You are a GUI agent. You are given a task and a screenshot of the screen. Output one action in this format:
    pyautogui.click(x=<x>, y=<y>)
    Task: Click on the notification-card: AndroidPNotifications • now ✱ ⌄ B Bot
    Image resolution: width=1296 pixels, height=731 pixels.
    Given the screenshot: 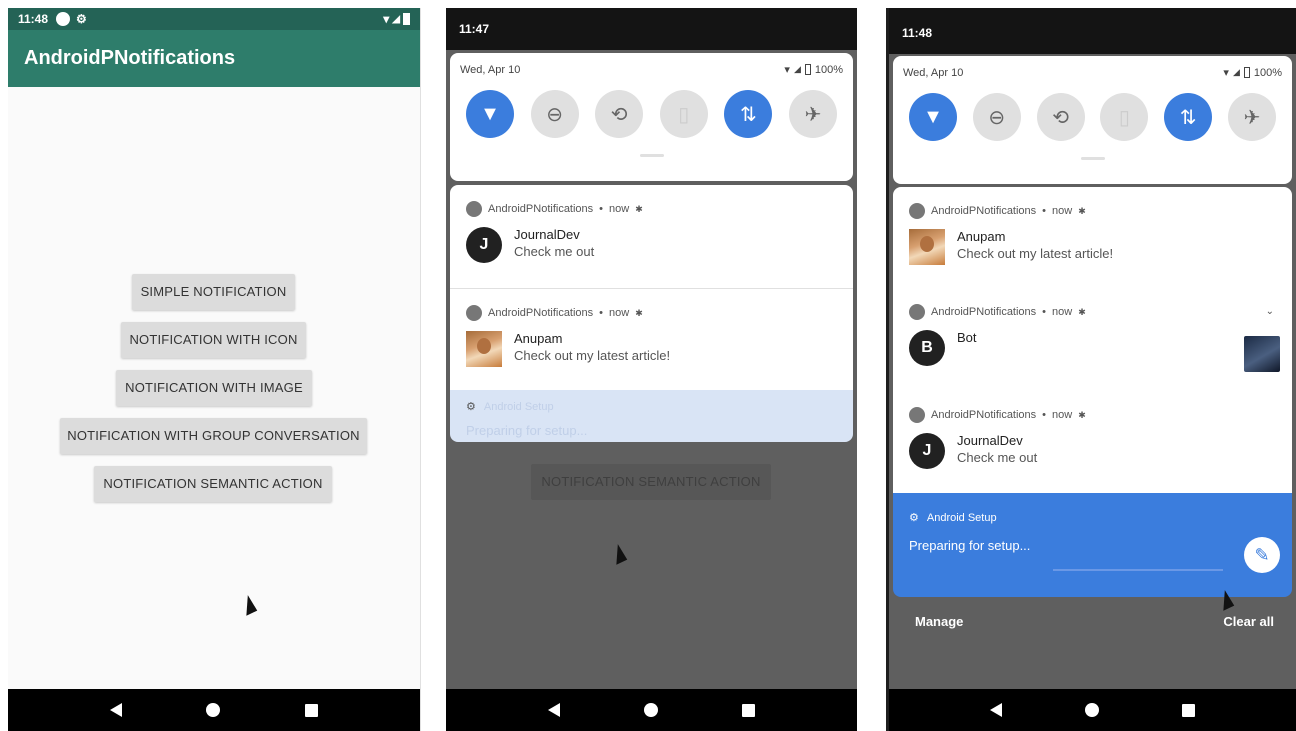 What is the action you would take?
    pyautogui.click(x=1092, y=339)
    